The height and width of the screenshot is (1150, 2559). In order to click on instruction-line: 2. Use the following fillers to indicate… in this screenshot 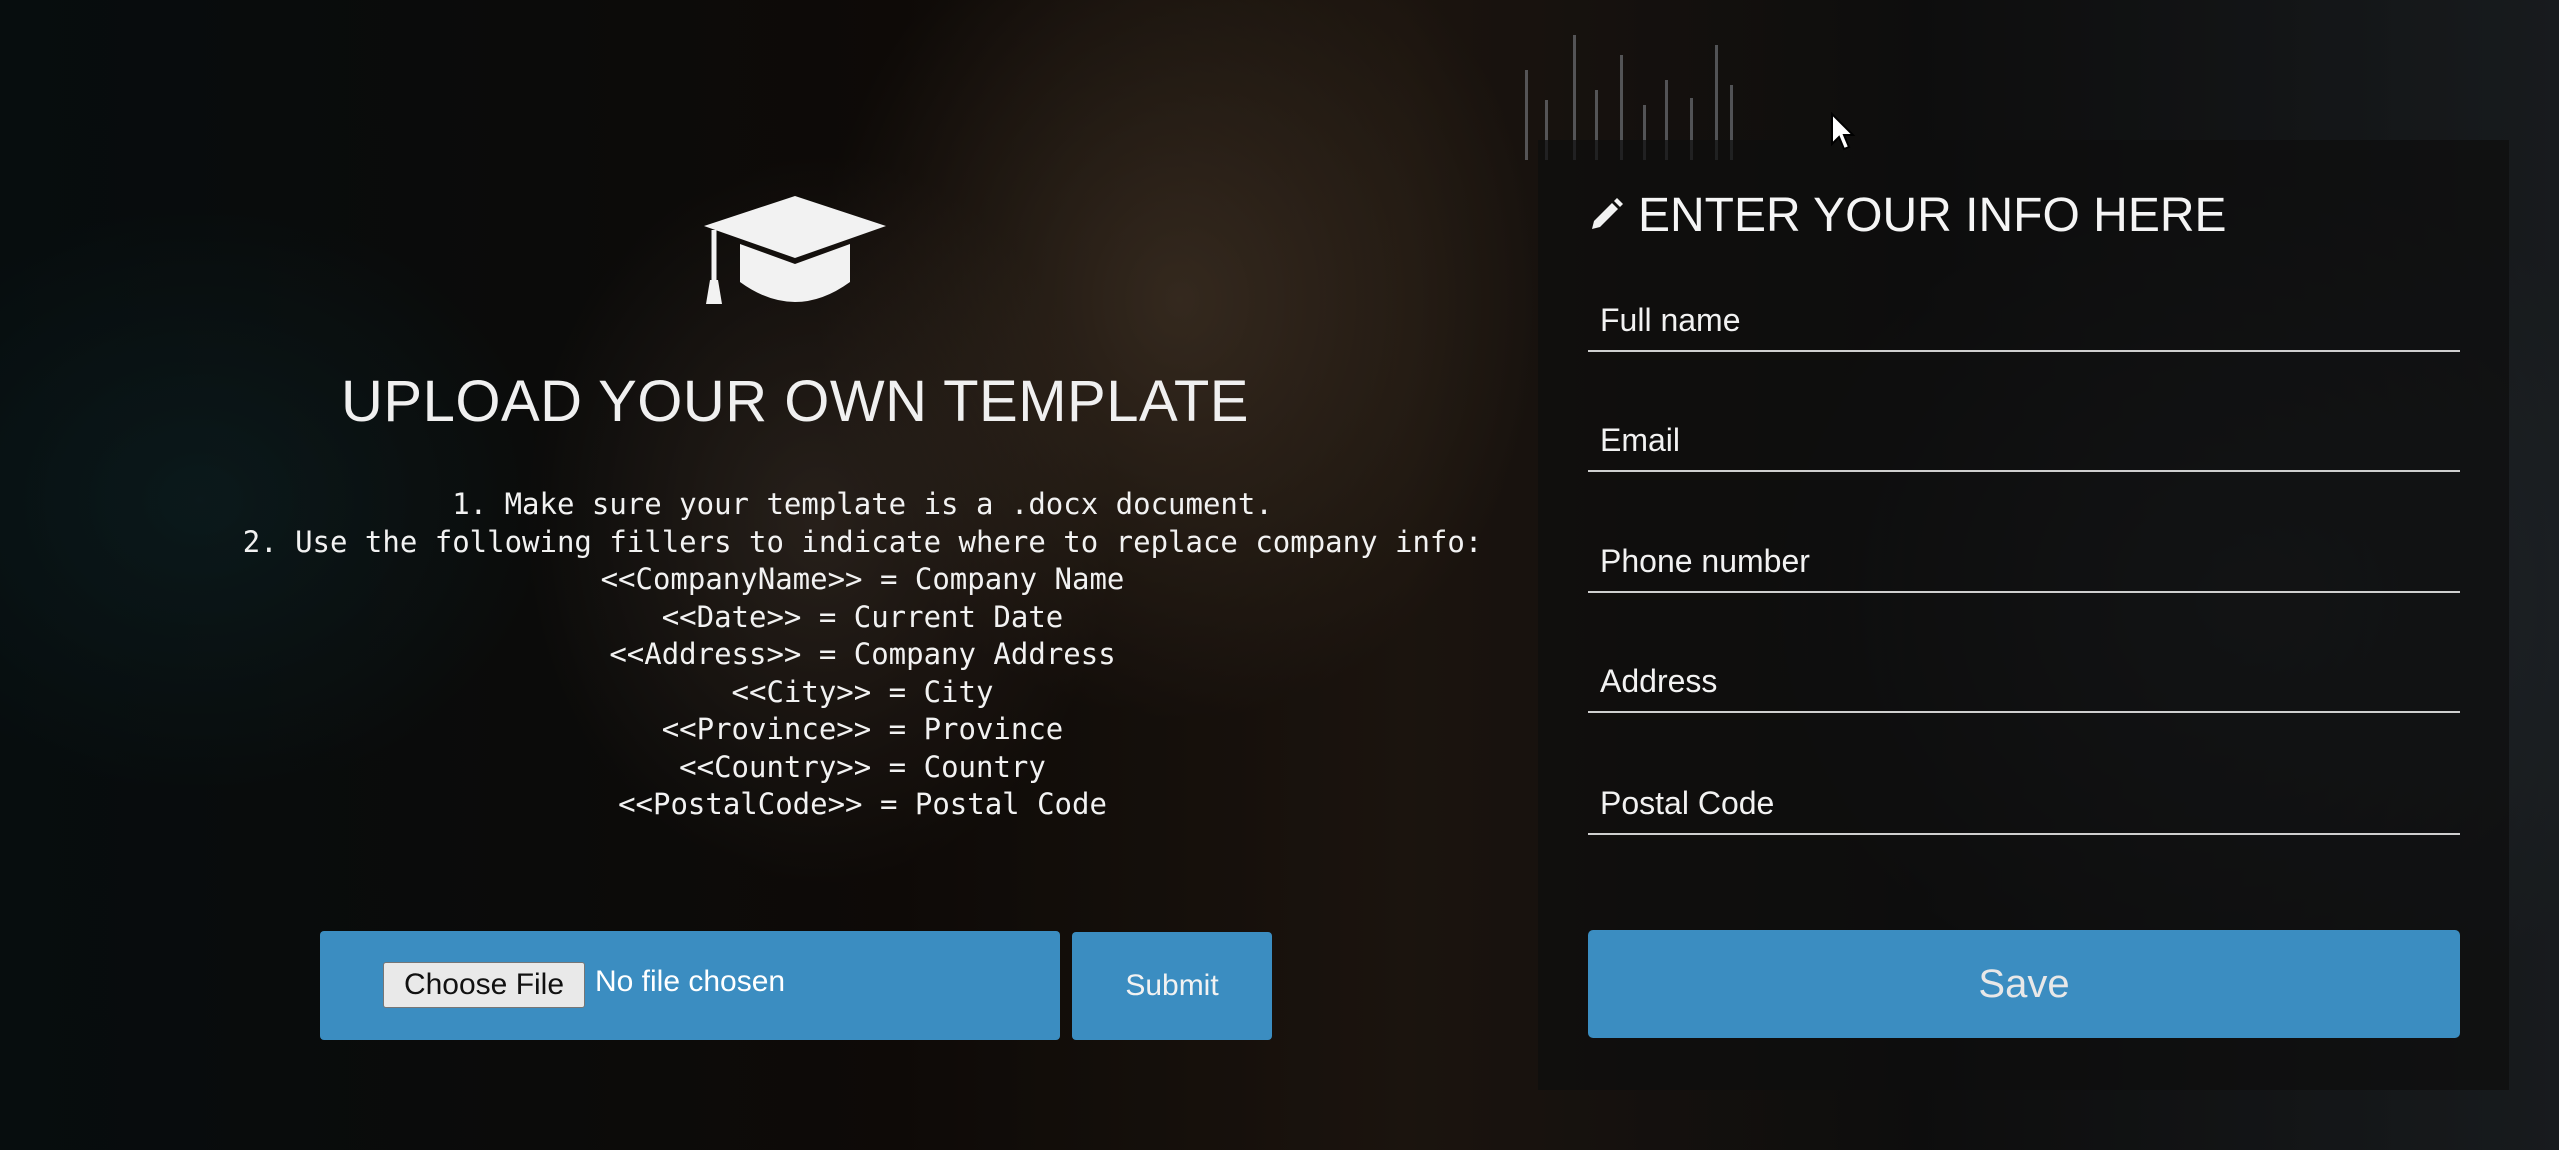, I will do `click(862, 541)`.